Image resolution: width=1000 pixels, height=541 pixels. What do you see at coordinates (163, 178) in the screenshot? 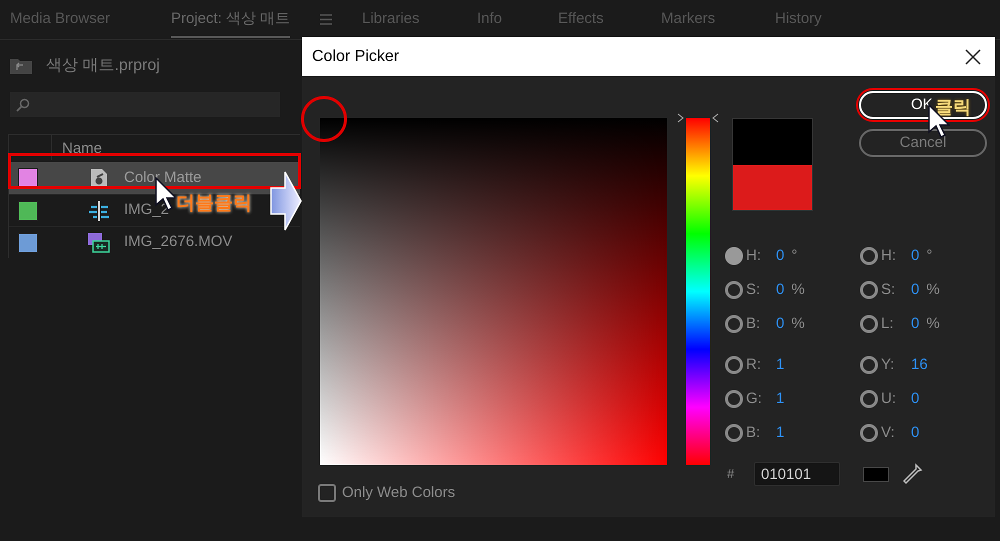
I see `item-name: Color Matte` at bounding box center [163, 178].